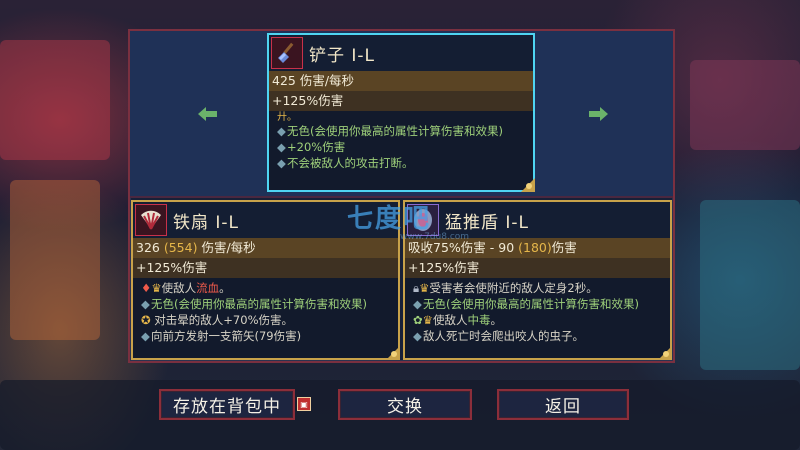 This screenshot has height=450, width=800. I want to click on dps-stat: 326 (554) 伤害/每秒, so click(265, 248).